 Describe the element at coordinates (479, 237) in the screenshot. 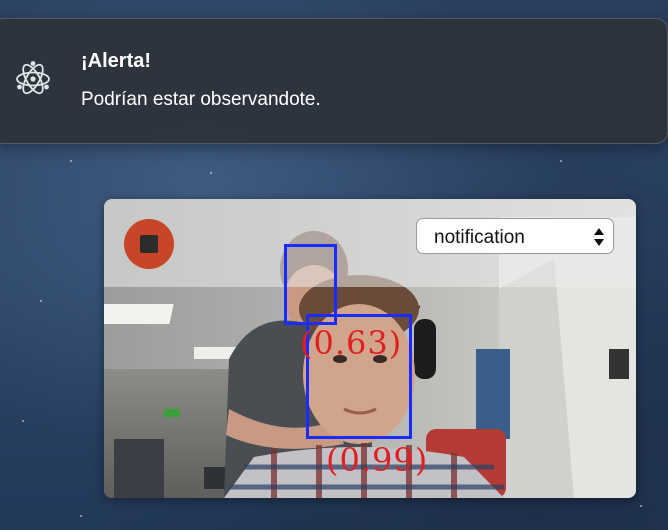

I see `alert-mode-select-value: notification` at that location.